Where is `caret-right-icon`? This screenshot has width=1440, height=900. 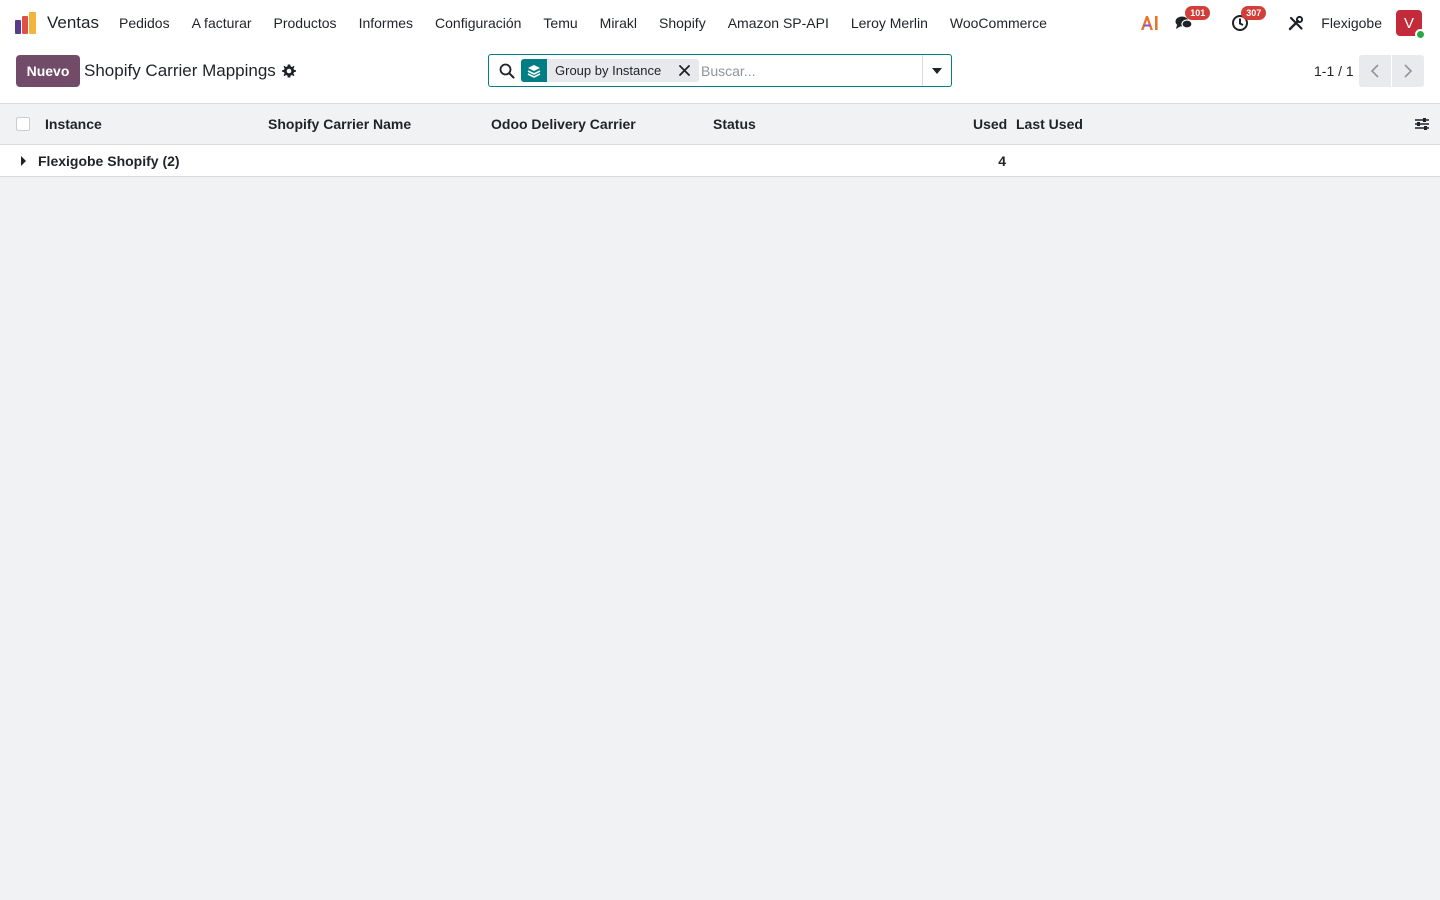
caret-right-icon is located at coordinates (23, 161).